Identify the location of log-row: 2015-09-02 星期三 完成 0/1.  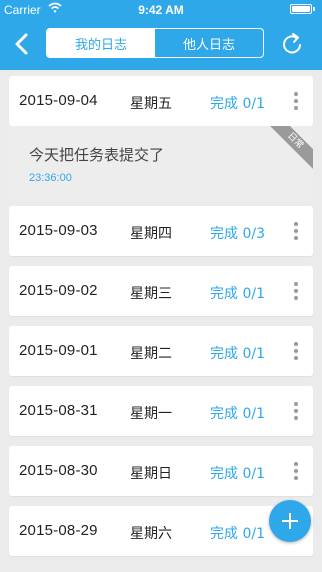
(161, 291).